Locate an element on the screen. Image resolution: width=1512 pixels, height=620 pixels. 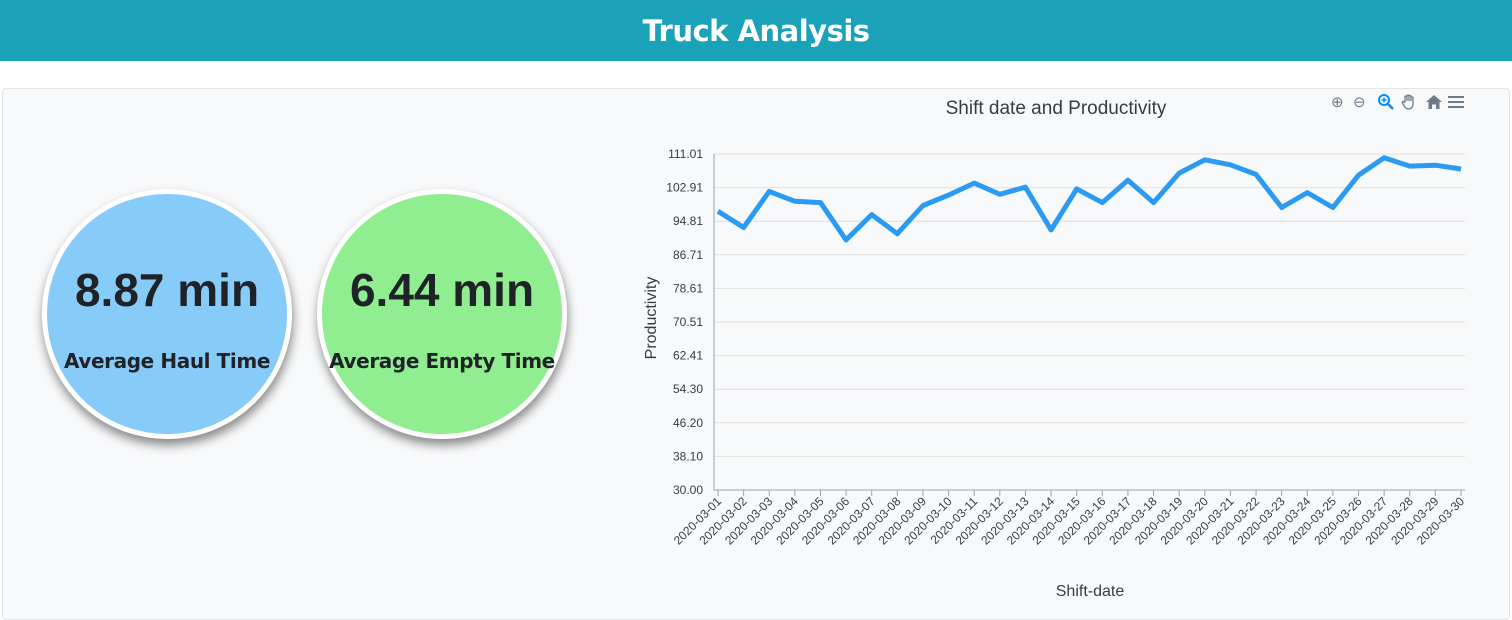
y-tick-label: 111.01 is located at coordinates (685, 154).